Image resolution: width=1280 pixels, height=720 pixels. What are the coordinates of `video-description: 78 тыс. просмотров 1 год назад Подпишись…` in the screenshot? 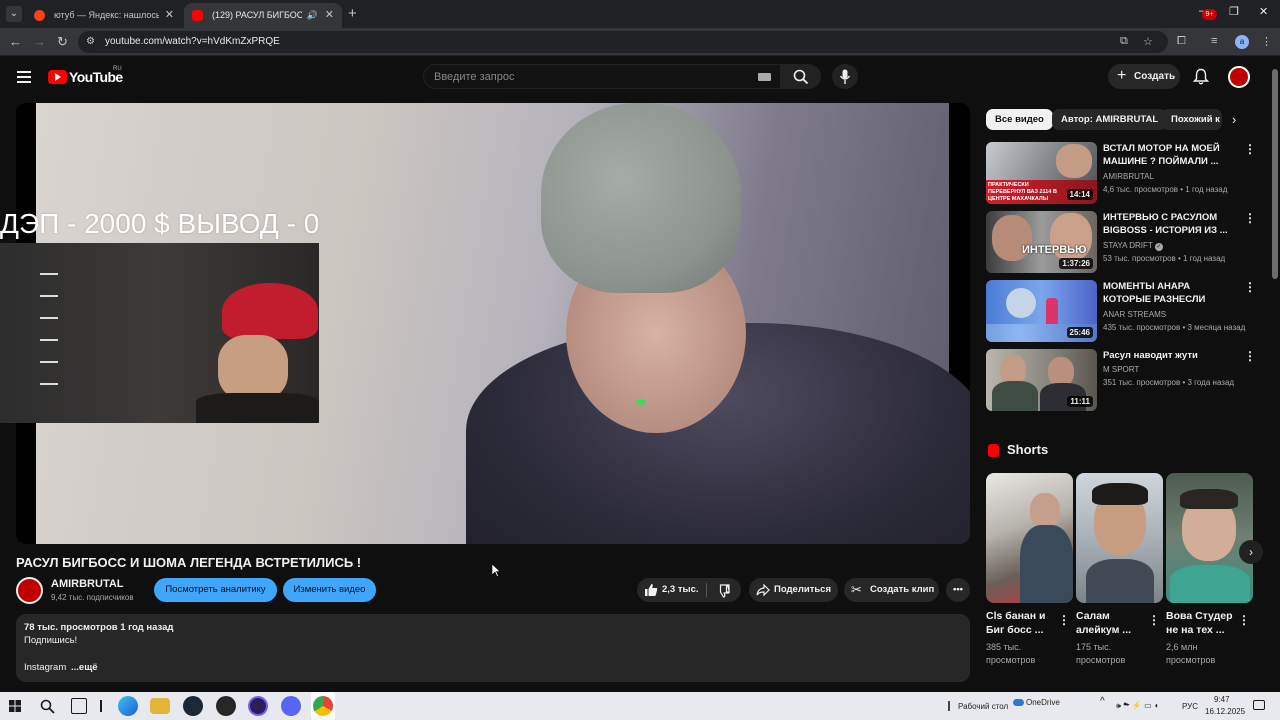 It's located at (493, 648).